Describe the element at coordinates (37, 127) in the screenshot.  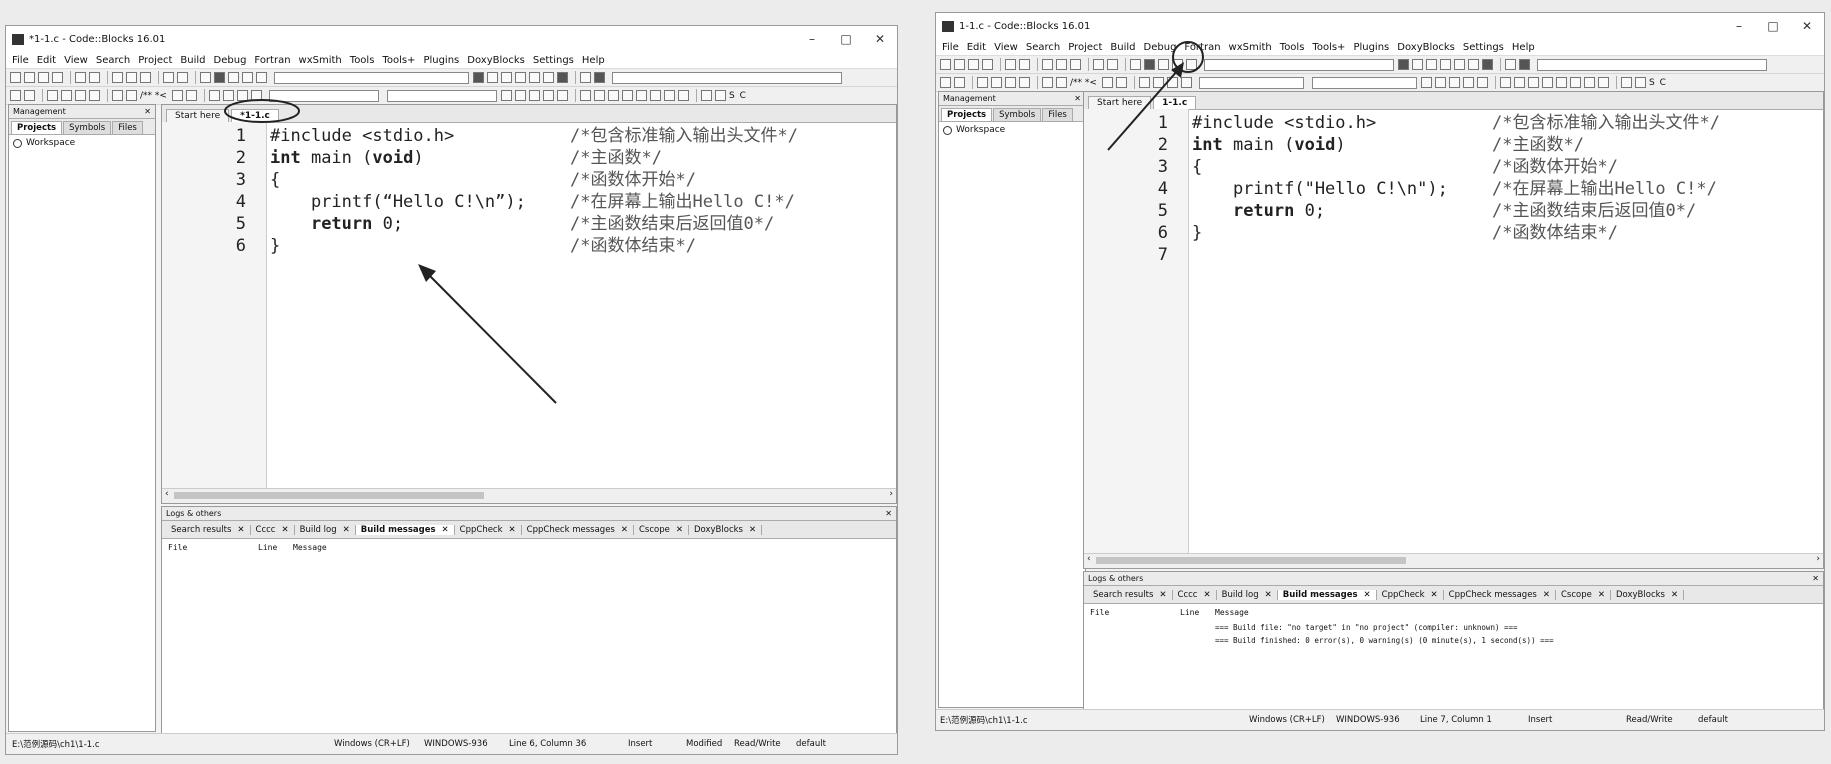
I see `tab-projects: Projects` at that location.